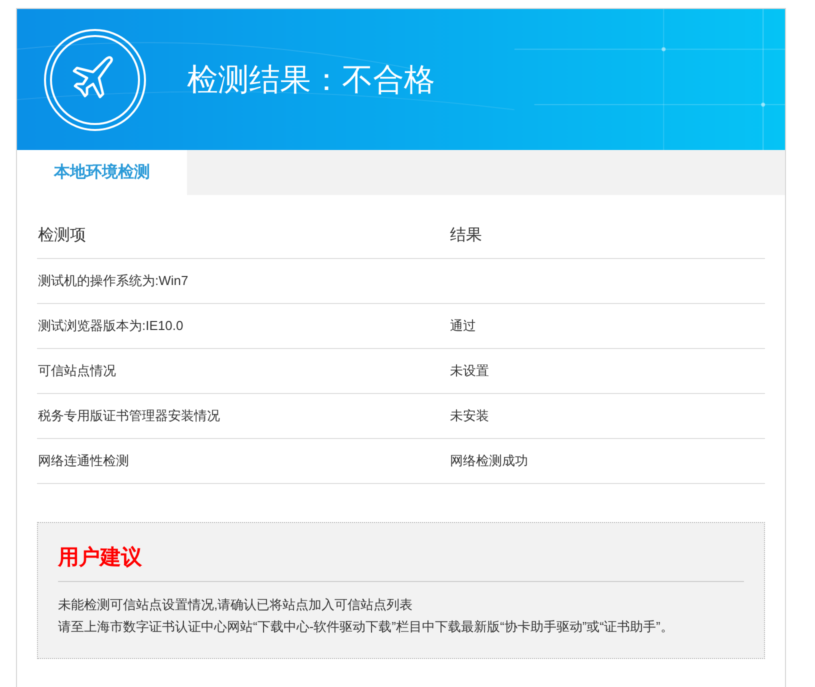  Describe the element at coordinates (463, 325) in the screenshot. I see `table-cell: 通过` at that location.